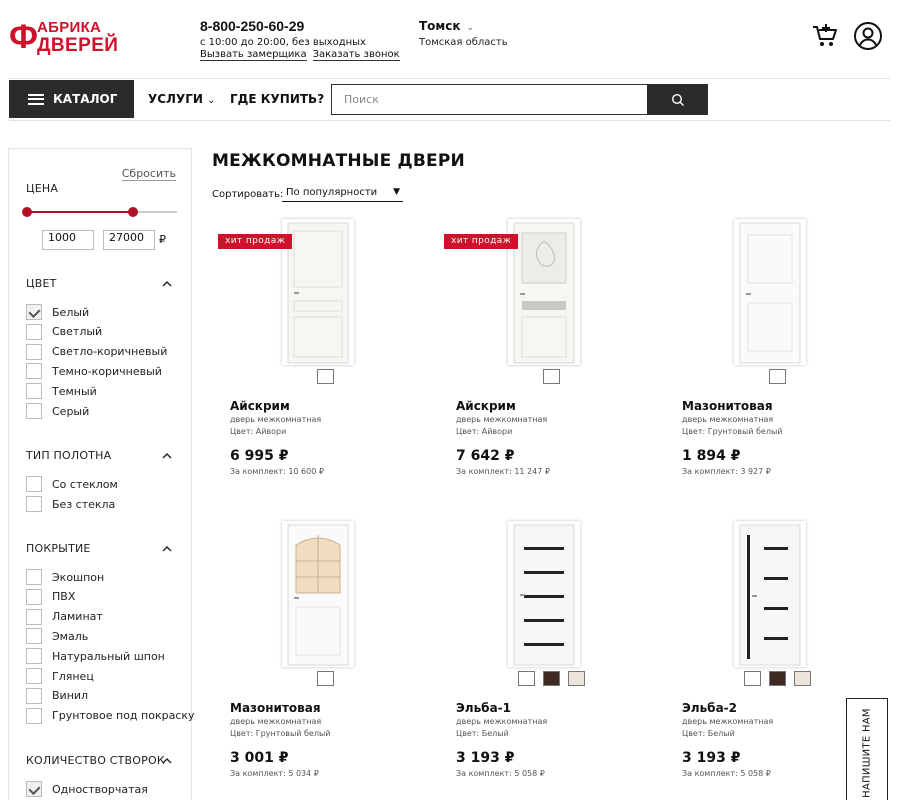 The height and width of the screenshot is (800, 898). I want to click on city-selector: Томск ⌄, so click(446, 27).